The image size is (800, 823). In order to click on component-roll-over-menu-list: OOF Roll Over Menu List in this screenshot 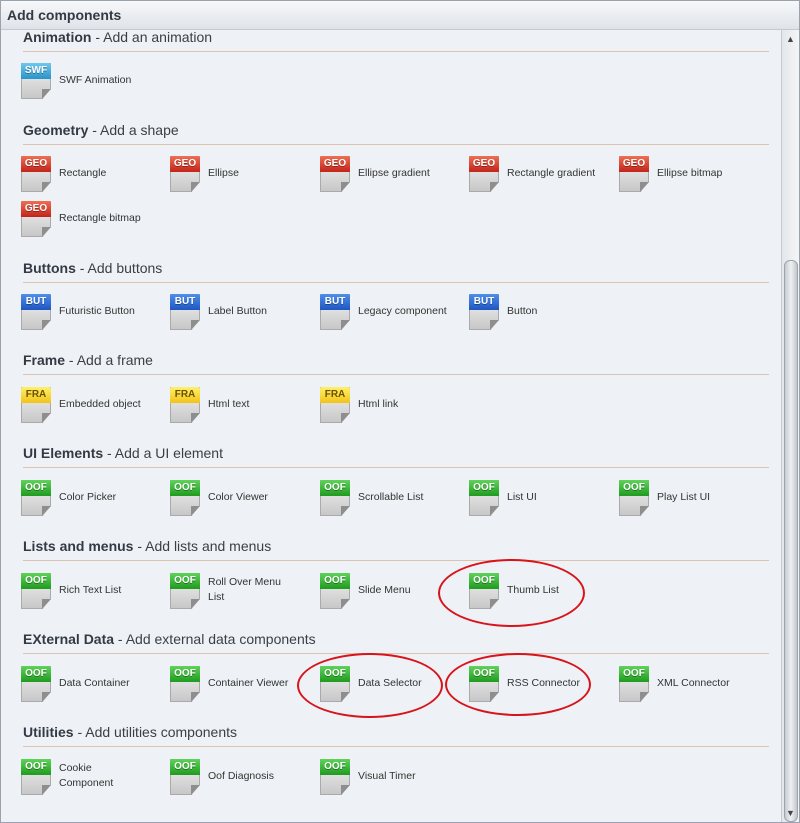, I will do `click(244, 593)`.